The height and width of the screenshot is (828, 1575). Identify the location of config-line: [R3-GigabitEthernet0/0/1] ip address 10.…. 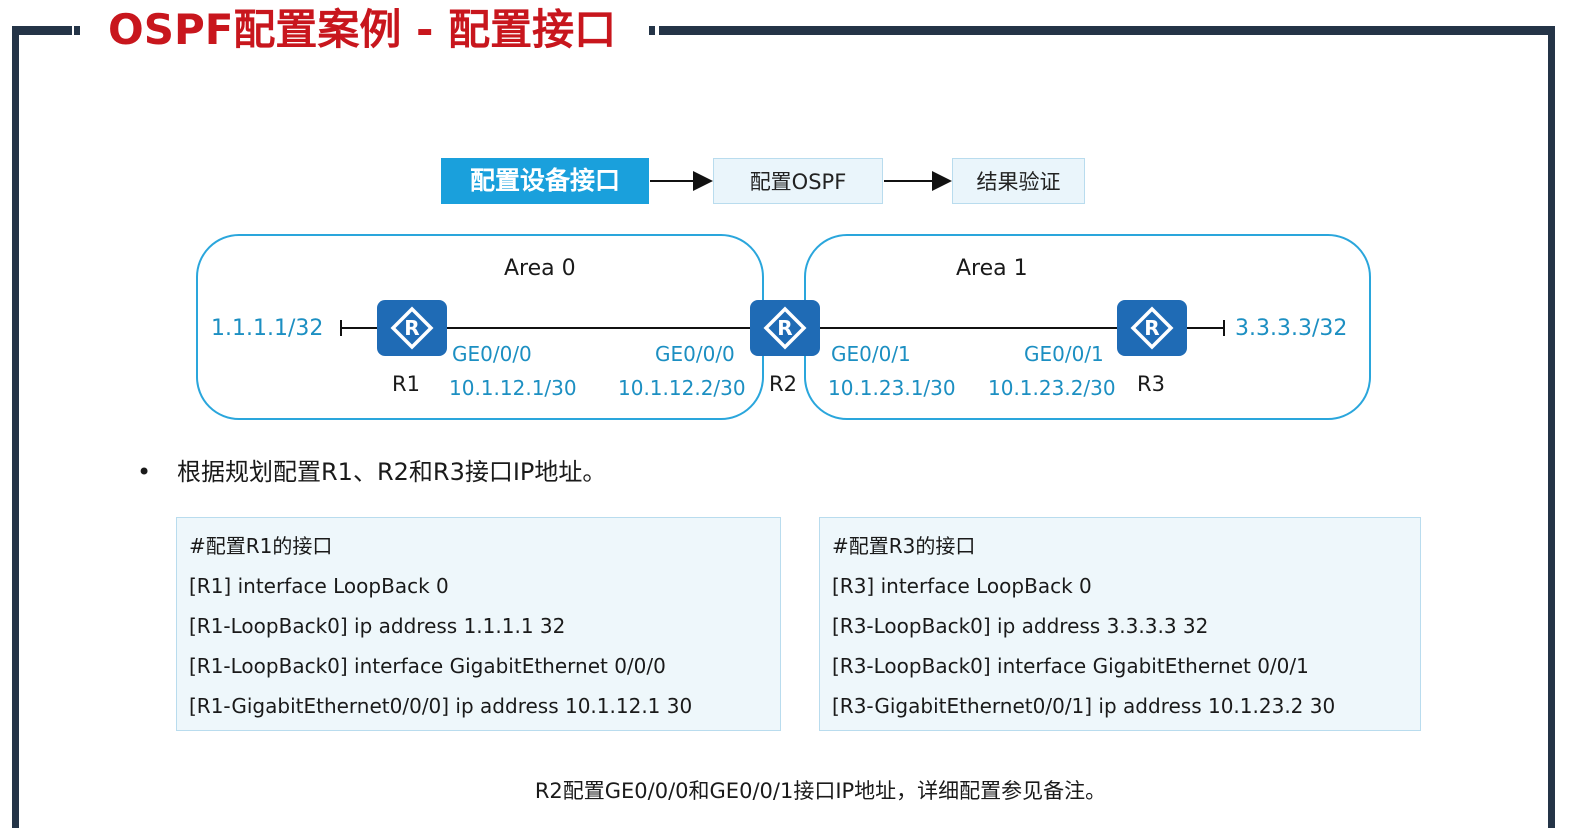
(1084, 706).